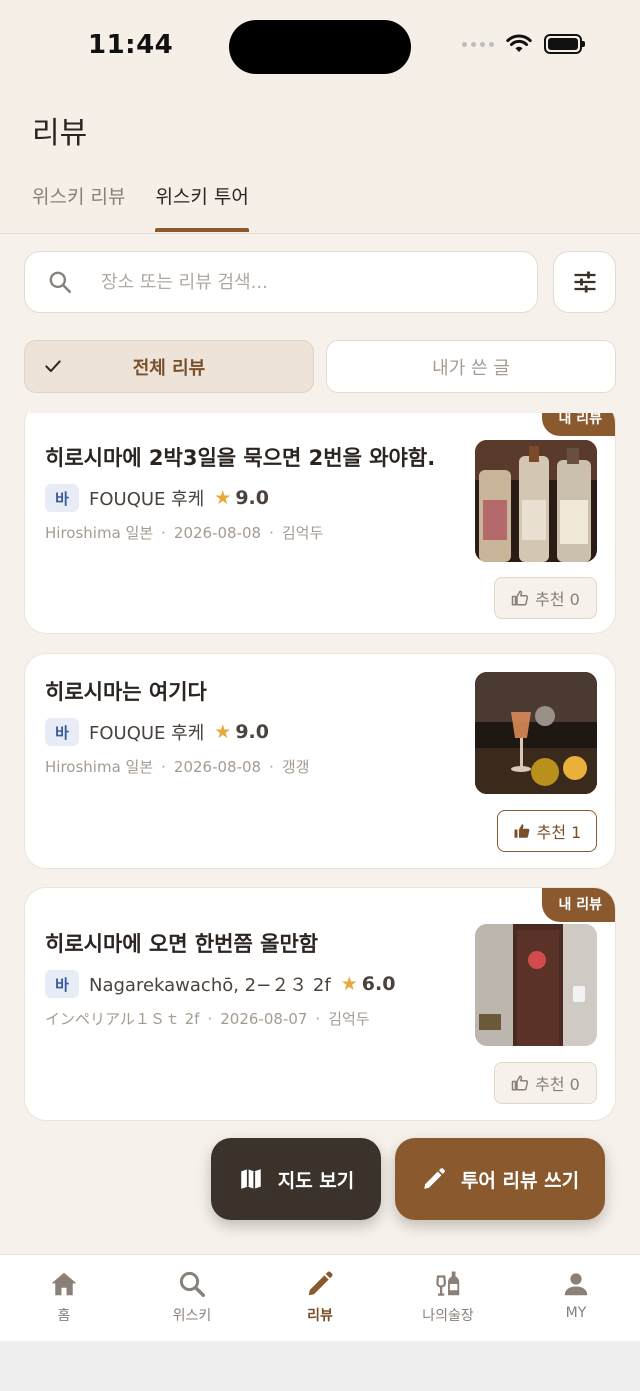 Image resolution: width=640 pixels, height=1391 pixels. I want to click on review-sub-info: Hiroshima 일본 · 2026-08-08 · 김억두, so click(184, 533).